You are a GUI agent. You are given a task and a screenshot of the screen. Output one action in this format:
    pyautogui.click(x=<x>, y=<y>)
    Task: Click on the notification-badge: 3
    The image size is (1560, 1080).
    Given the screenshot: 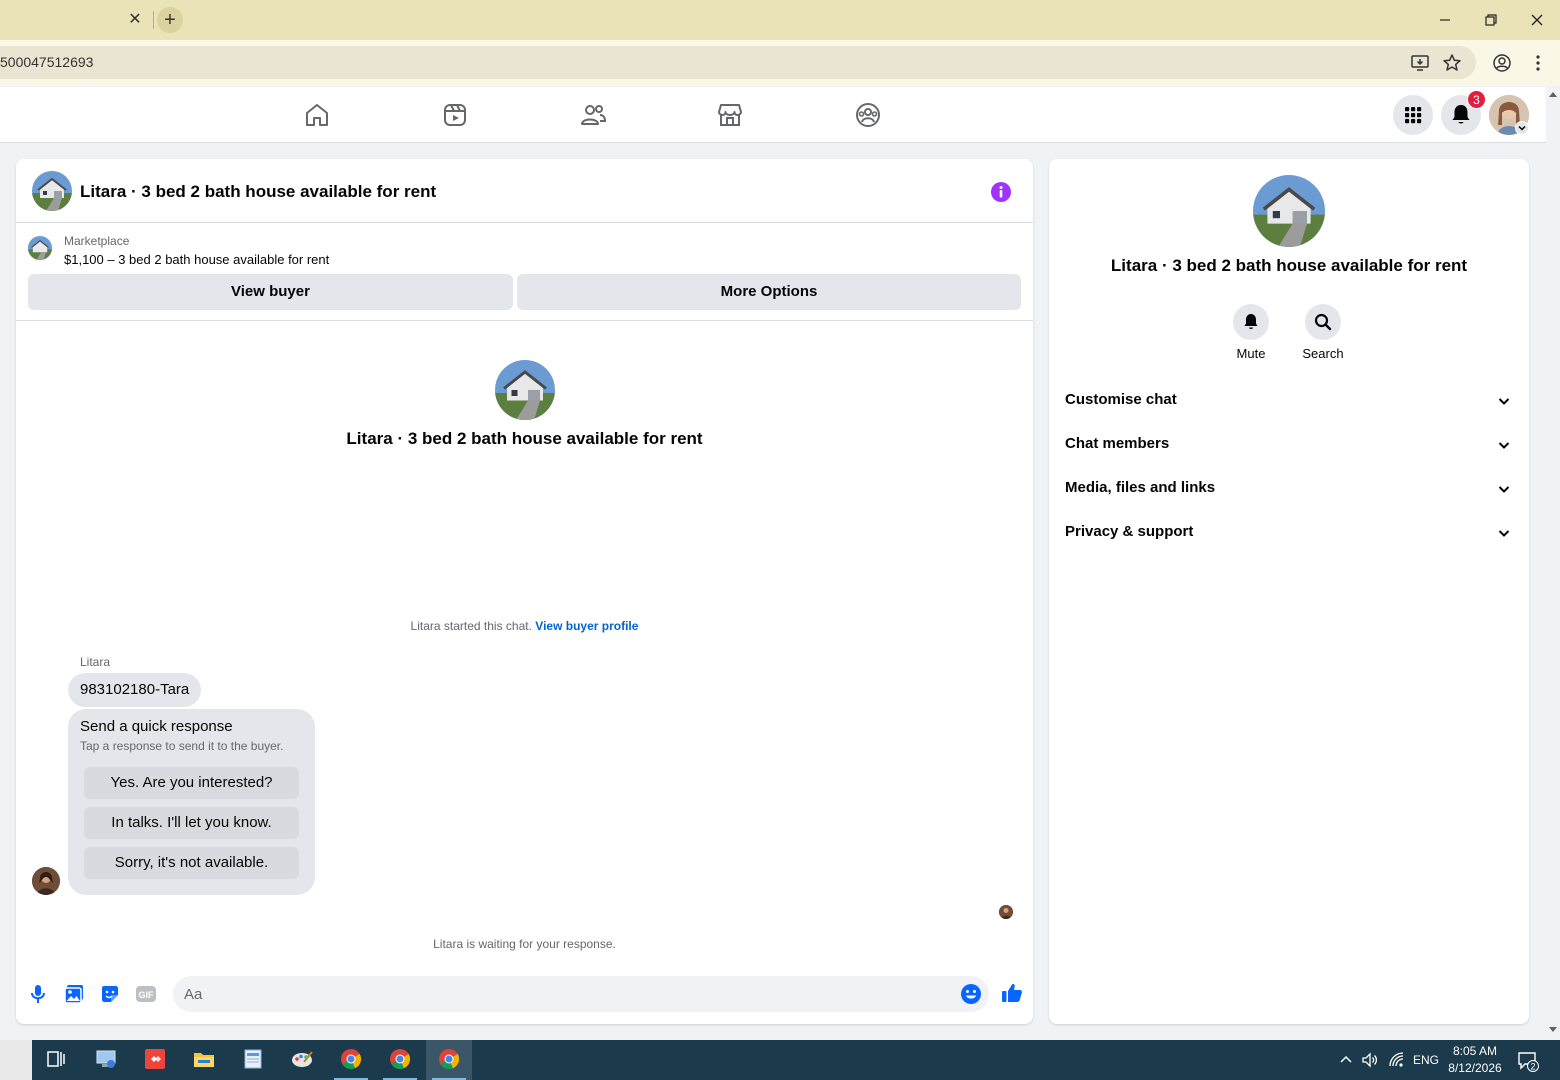 What is the action you would take?
    pyautogui.click(x=1476, y=99)
    